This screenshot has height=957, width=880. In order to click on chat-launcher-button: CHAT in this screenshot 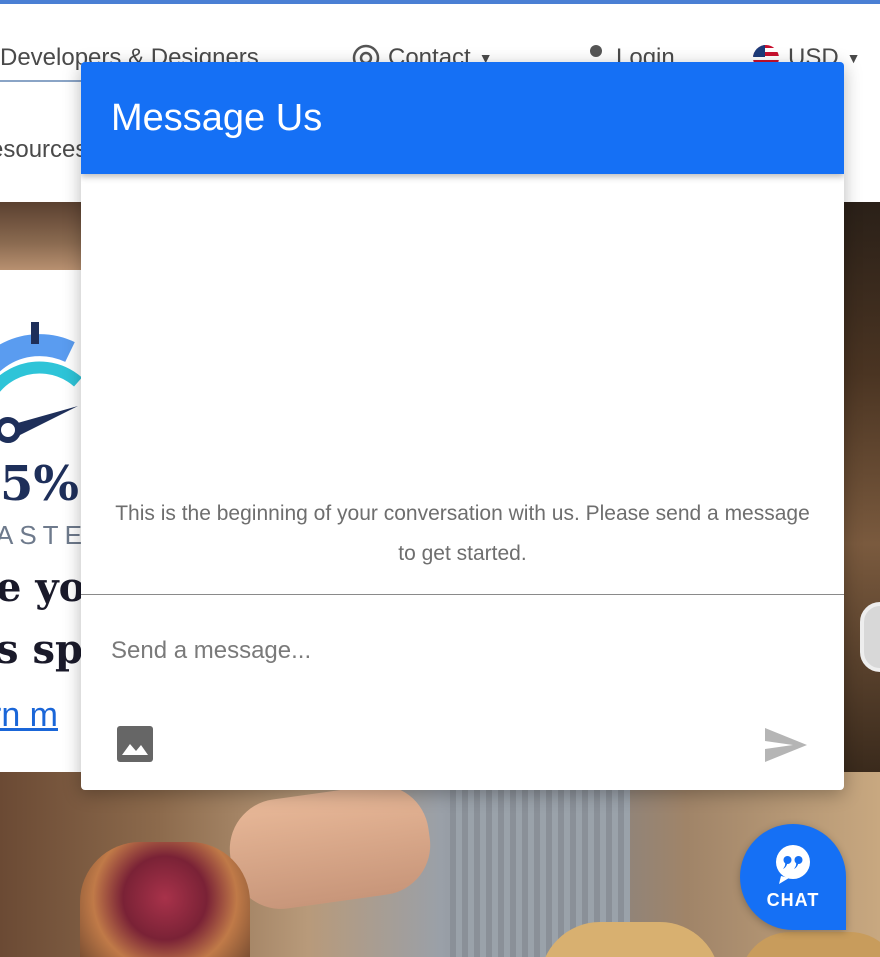, I will do `click(793, 877)`.